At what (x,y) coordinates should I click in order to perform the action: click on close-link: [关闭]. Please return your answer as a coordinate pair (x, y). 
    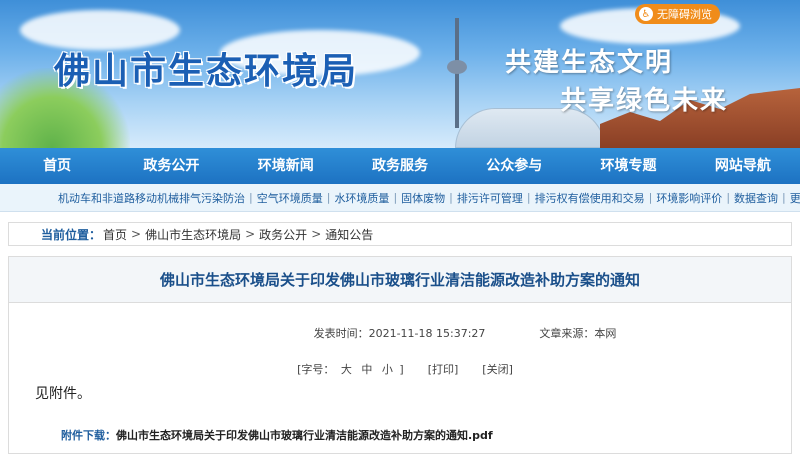
    Looking at the image, I should click on (497, 369).